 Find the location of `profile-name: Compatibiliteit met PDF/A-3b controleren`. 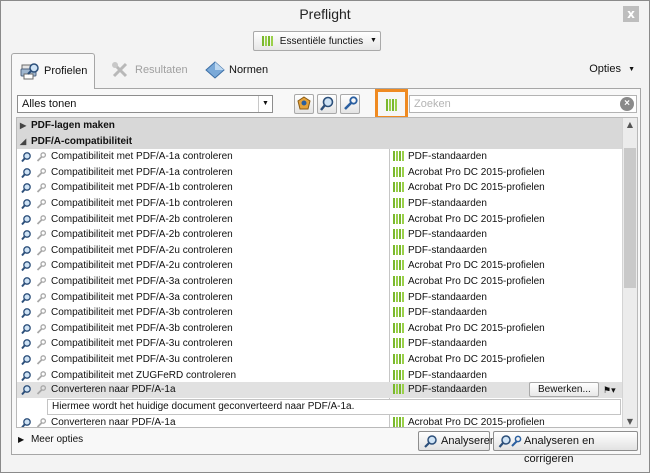

profile-name: Compatibiliteit met PDF/A-3b controleren is located at coordinates (142, 313).